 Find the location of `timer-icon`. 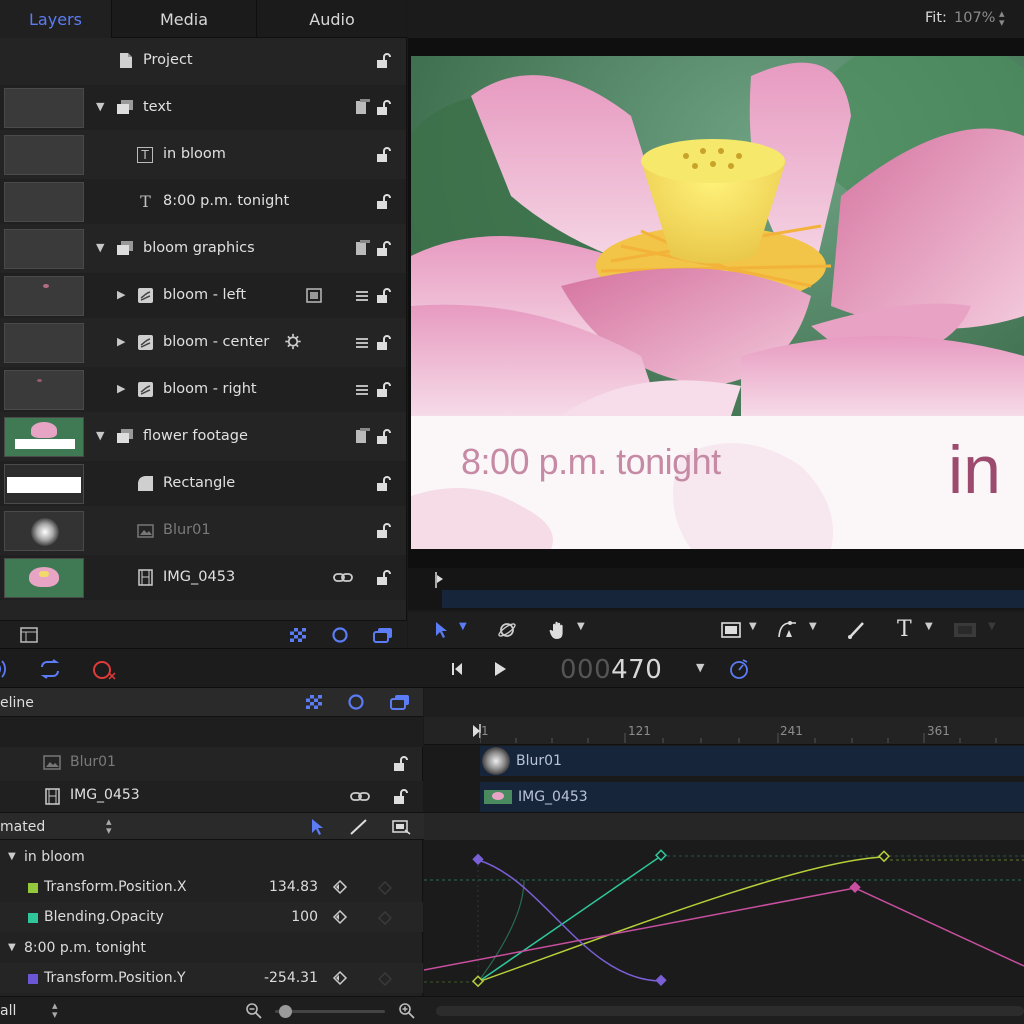

timer-icon is located at coordinates (739, 669).